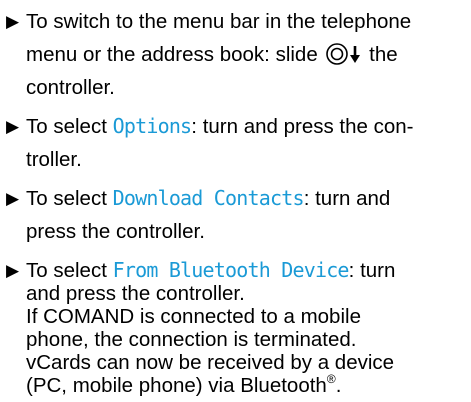 The width and height of the screenshot is (471, 402). Describe the element at coordinates (176, 385) in the screenshot. I see `step-text: (PC, mobile phone) via Bluetooth` at that location.